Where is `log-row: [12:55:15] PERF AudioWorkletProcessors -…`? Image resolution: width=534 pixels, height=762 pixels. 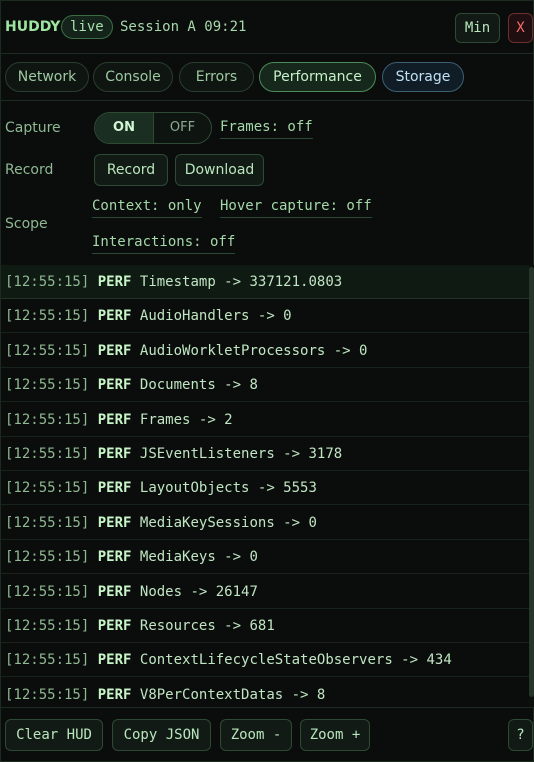 log-row: [12:55:15] PERF AudioWorkletProcessors -… is located at coordinates (265, 351).